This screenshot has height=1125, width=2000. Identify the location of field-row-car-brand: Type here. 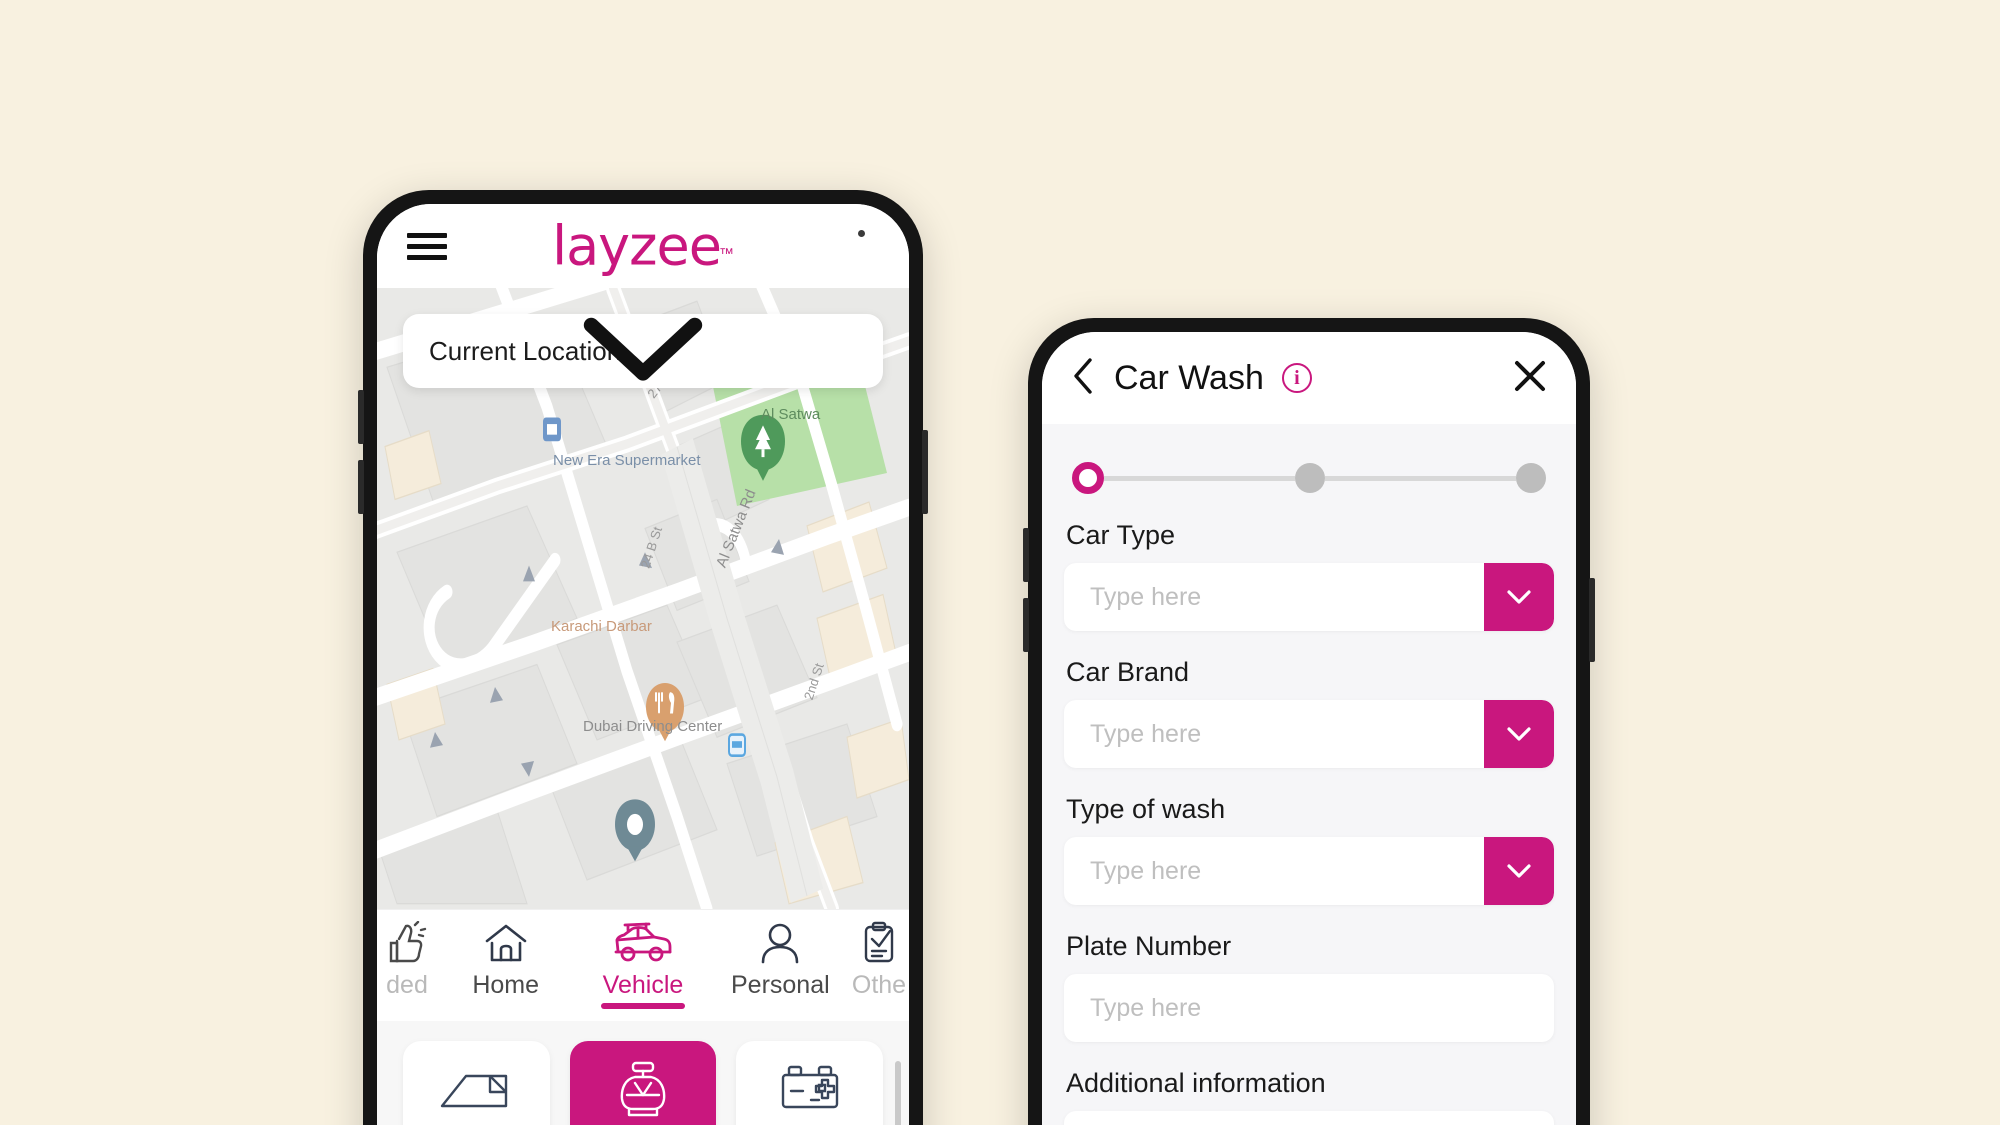
(1309, 734).